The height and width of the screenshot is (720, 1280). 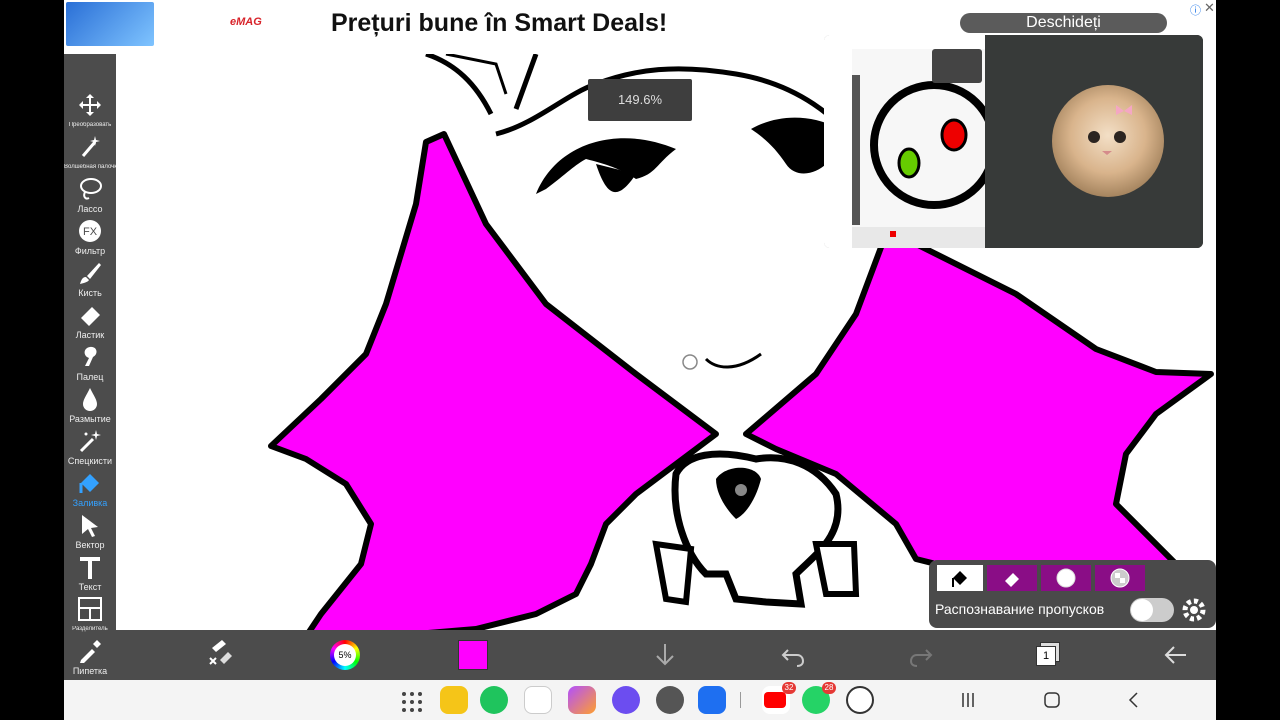 I want to click on gear-icon, so click(x=1194, y=610).